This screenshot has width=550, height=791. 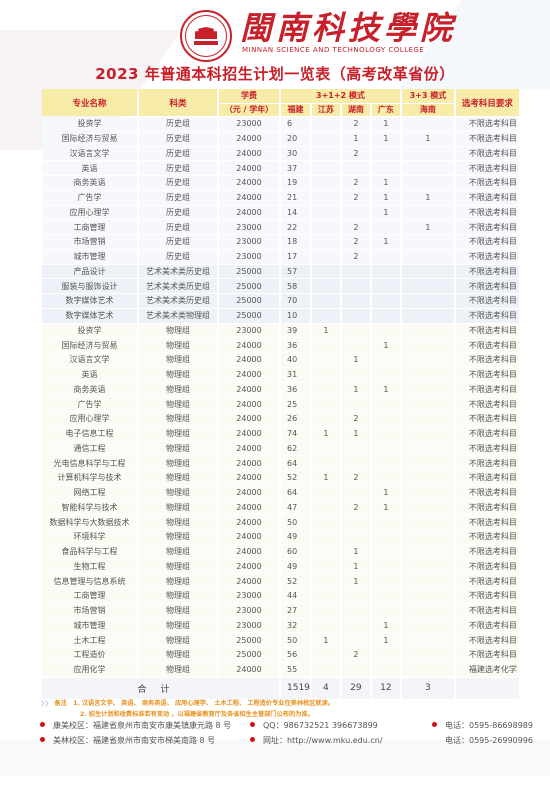 I want to click on header-category: 科类, so click(x=178, y=102).